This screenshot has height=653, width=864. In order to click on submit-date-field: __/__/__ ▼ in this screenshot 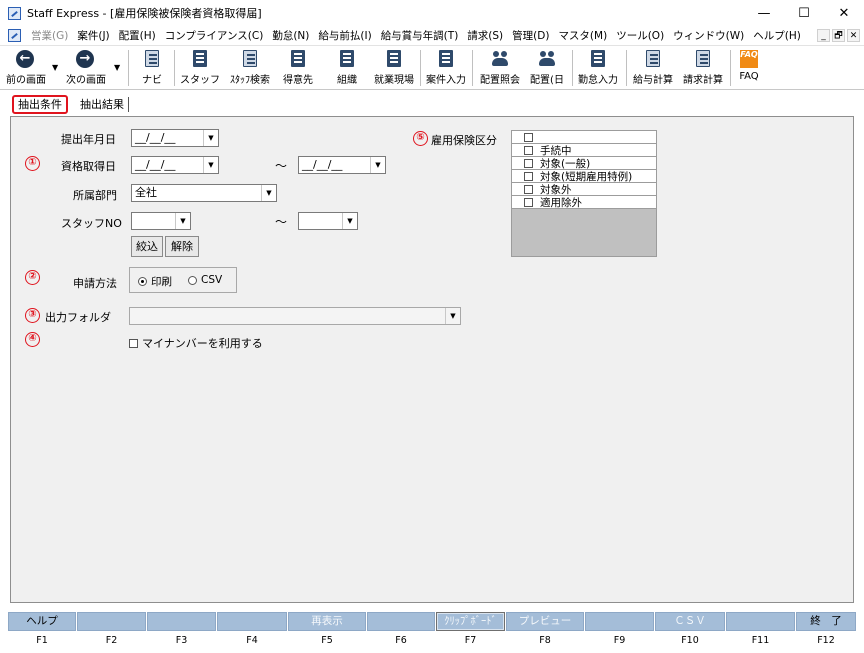, I will do `click(175, 138)`.